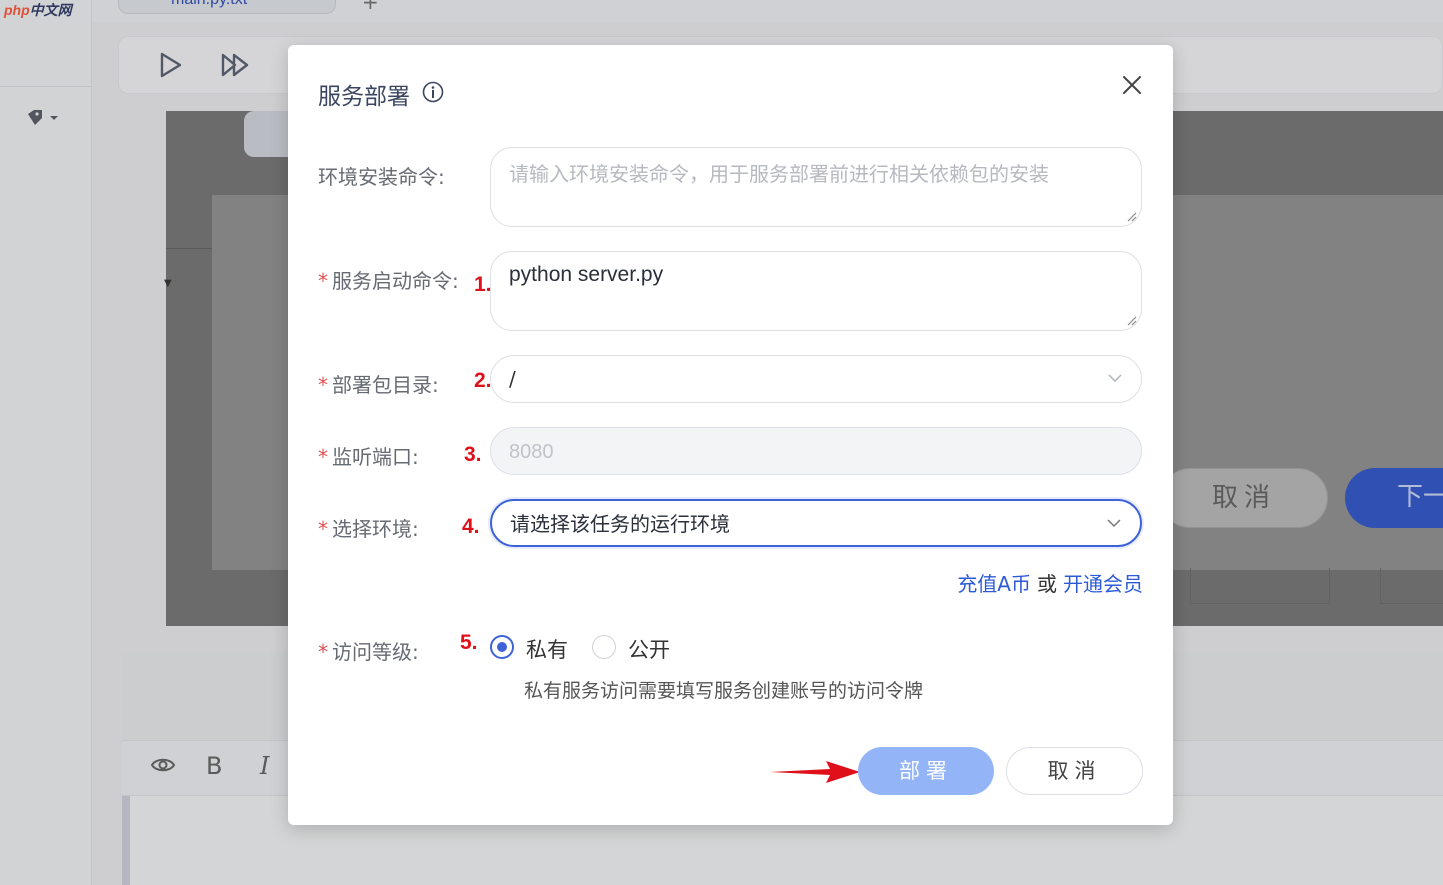 The width and height of the screenshot is (1443, 885). What do you see at coordinates (433, 92) in the screenshot?
I see `info-icon` at bounding box center [433, 92].